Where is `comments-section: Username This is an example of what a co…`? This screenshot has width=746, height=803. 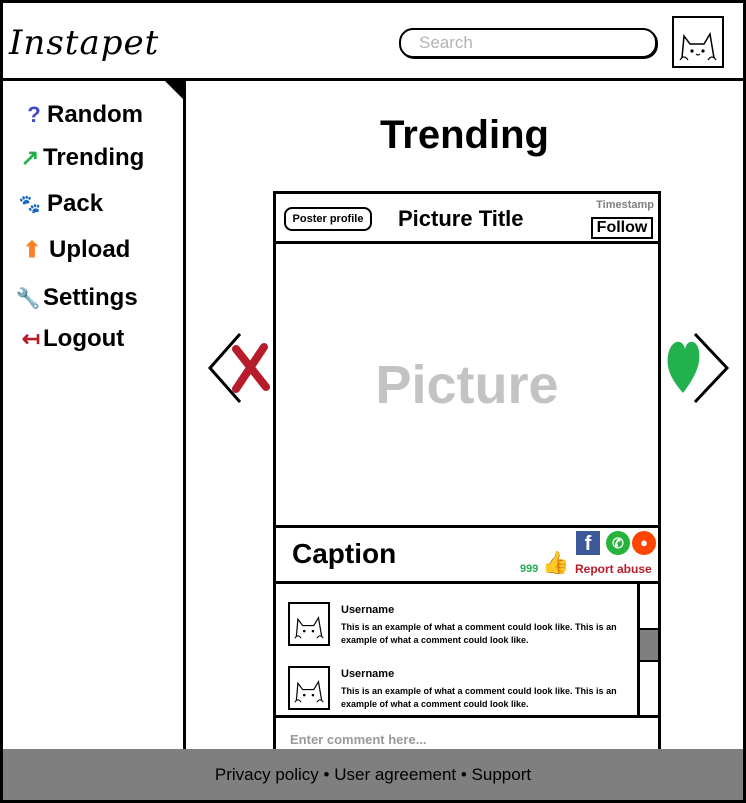
comments-section: Username This is an example of what a co… is located at coordinates (467, 651).